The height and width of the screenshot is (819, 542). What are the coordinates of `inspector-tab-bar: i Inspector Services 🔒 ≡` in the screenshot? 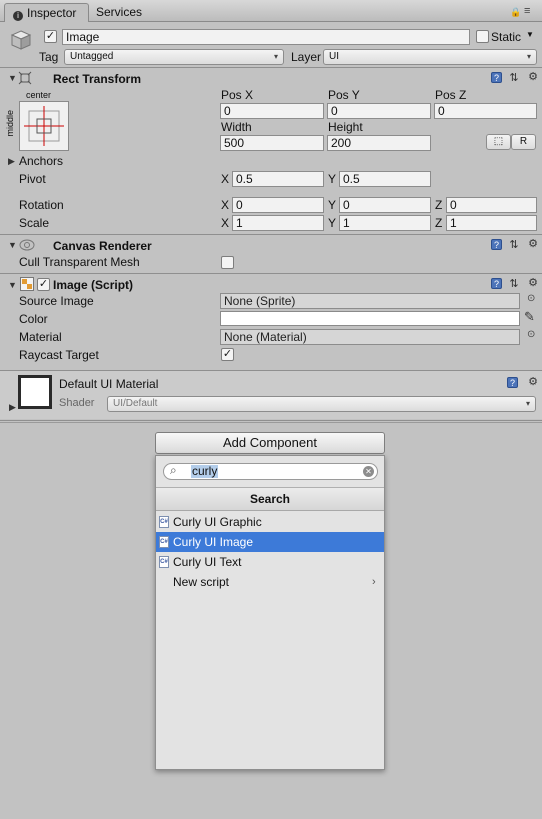 It's located at (271, 11).